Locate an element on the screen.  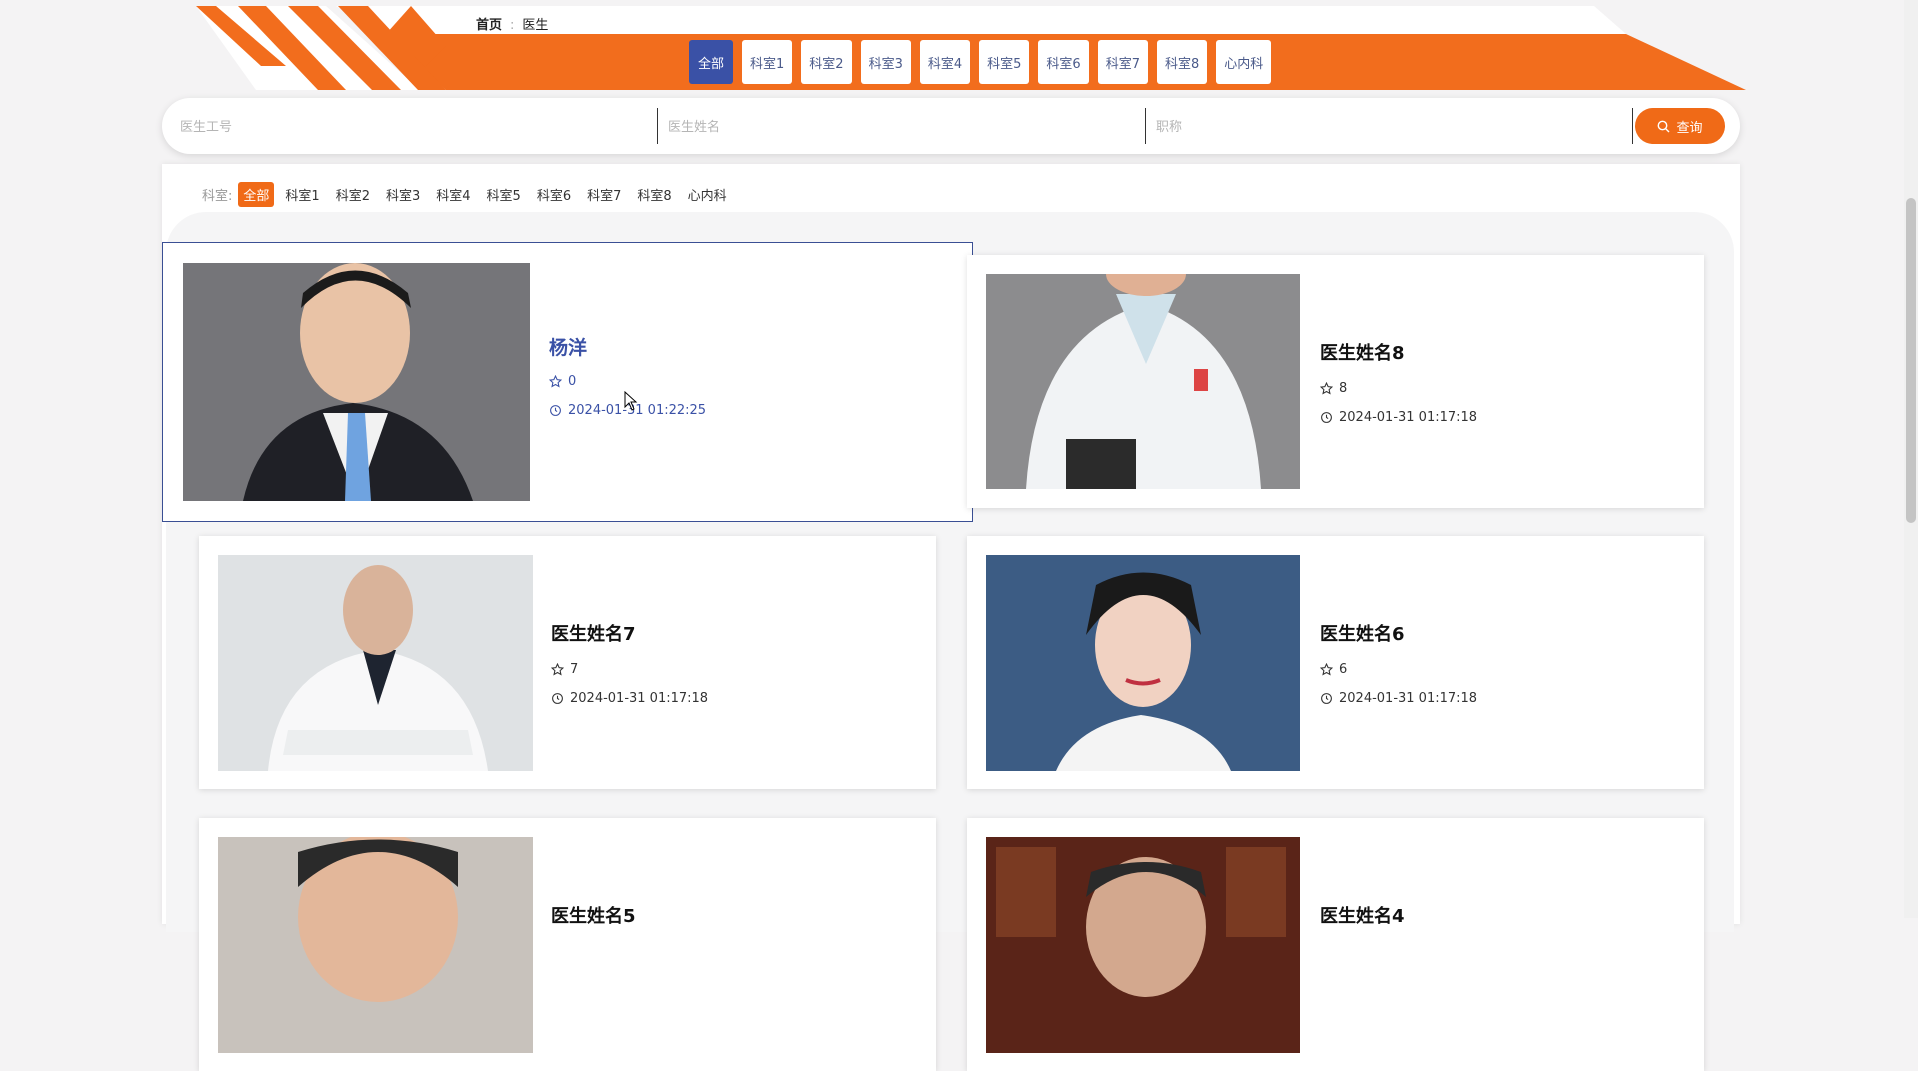
search-icon is located at coordinates (1664, 126).